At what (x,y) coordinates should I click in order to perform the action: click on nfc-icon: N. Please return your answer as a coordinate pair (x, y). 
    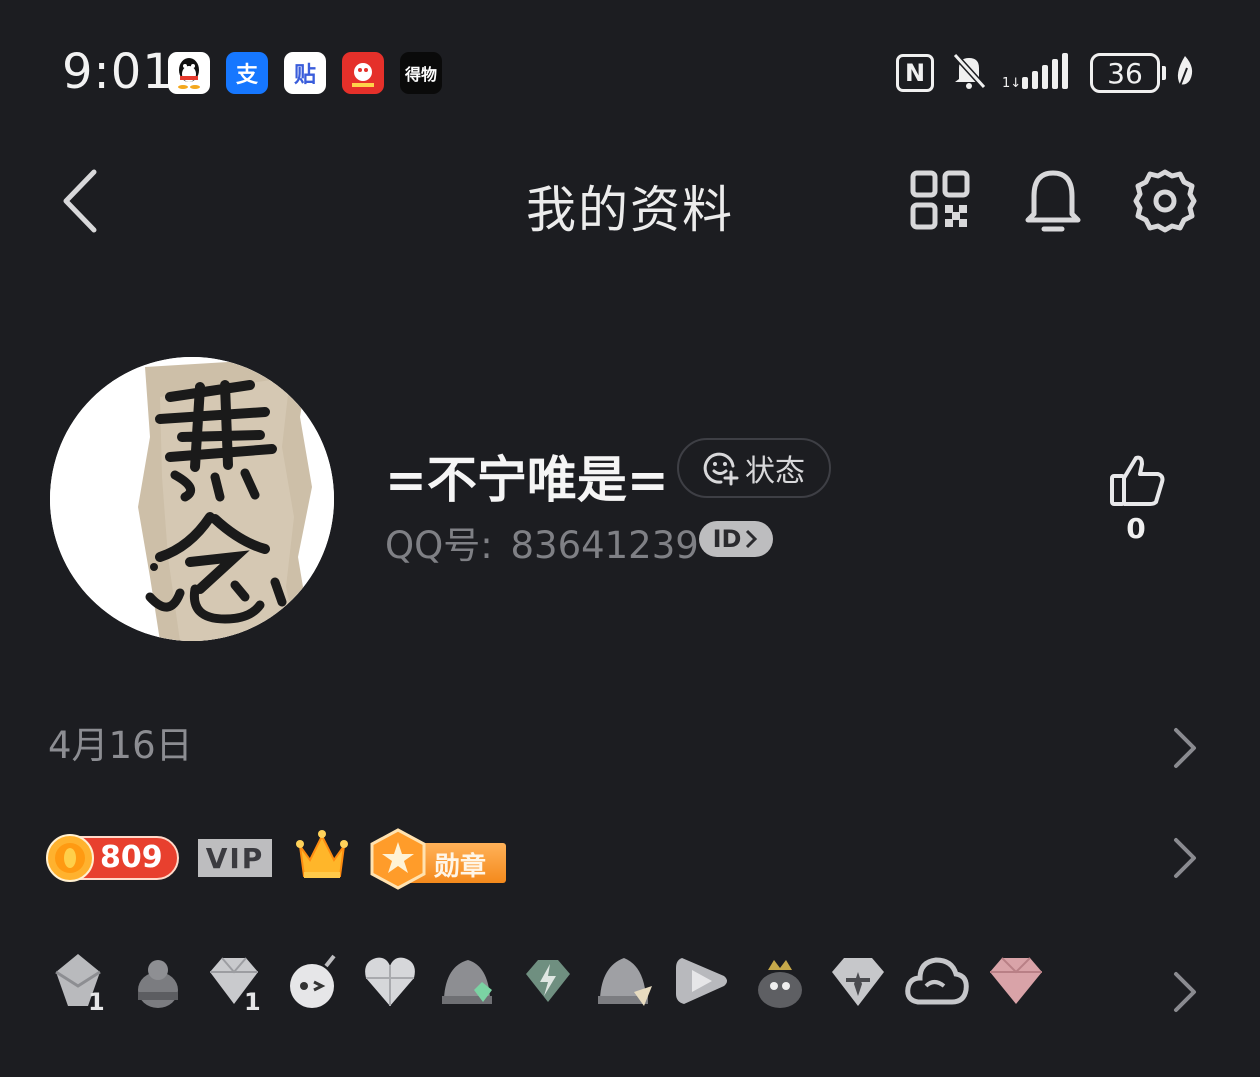
    Looking at the image, I should click on (915, 73).